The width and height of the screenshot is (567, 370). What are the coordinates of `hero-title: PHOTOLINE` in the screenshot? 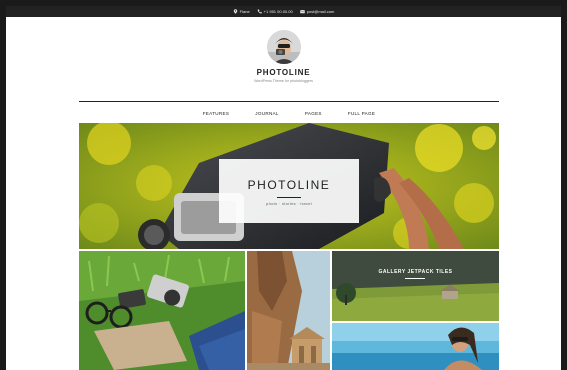 It's located at (289, 185).